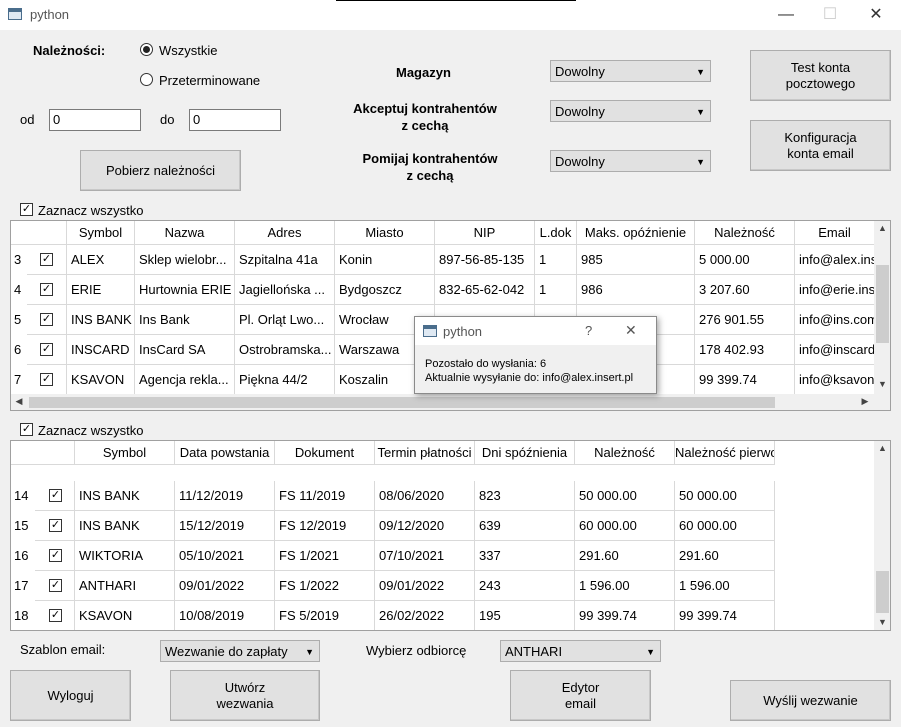 This screenshot has height=727, width=901. I want to click on horizontal-scrollbar: ◀ ▶, so click(450, 402).